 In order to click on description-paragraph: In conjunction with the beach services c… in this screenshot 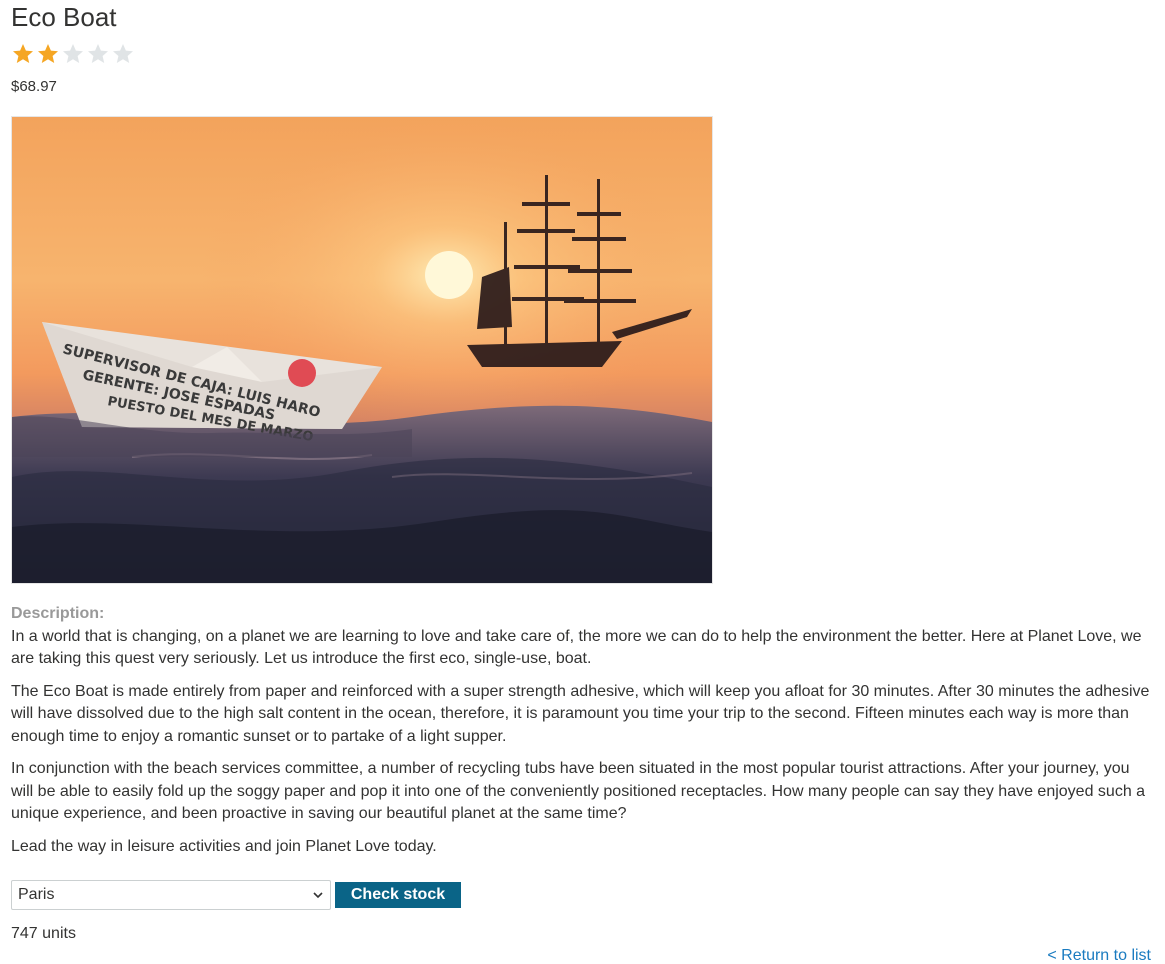, I will do `click(578, 791)`.